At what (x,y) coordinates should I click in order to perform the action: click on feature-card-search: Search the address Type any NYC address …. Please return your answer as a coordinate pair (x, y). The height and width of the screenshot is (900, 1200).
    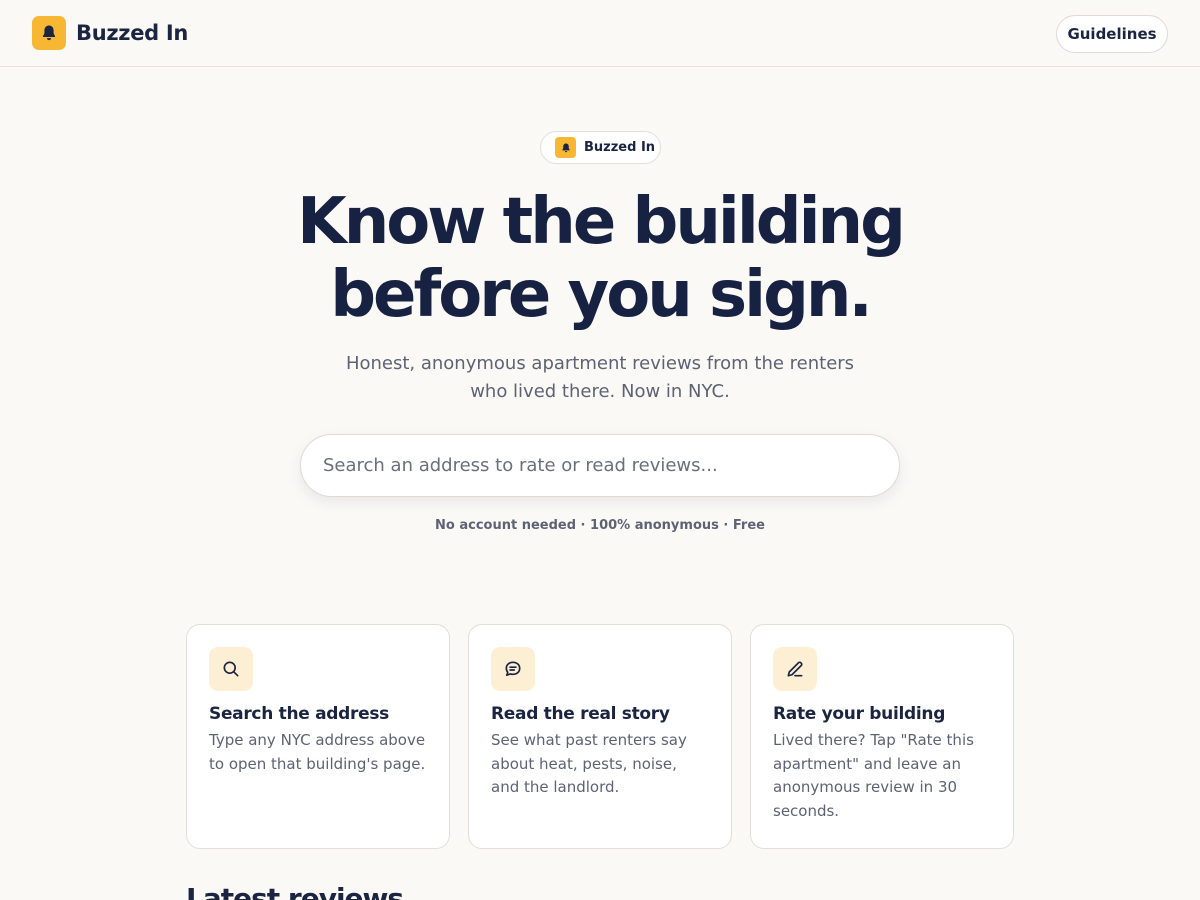
    Looking at the image, I should click on (318, 736).